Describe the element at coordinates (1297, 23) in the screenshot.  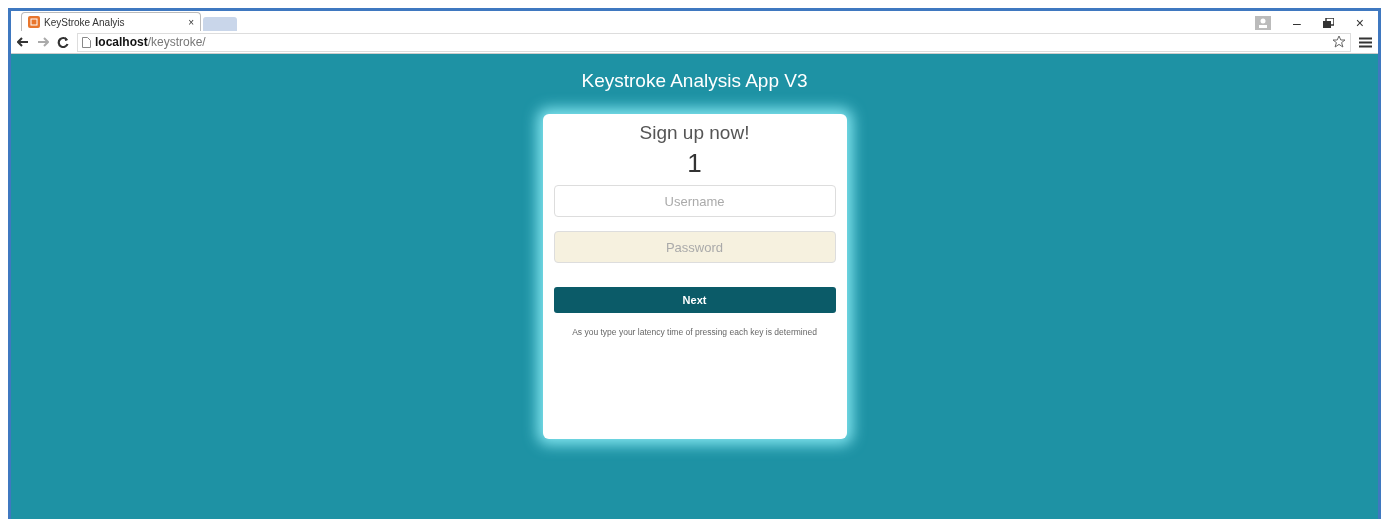
I see `minimize-button: –` at that location.